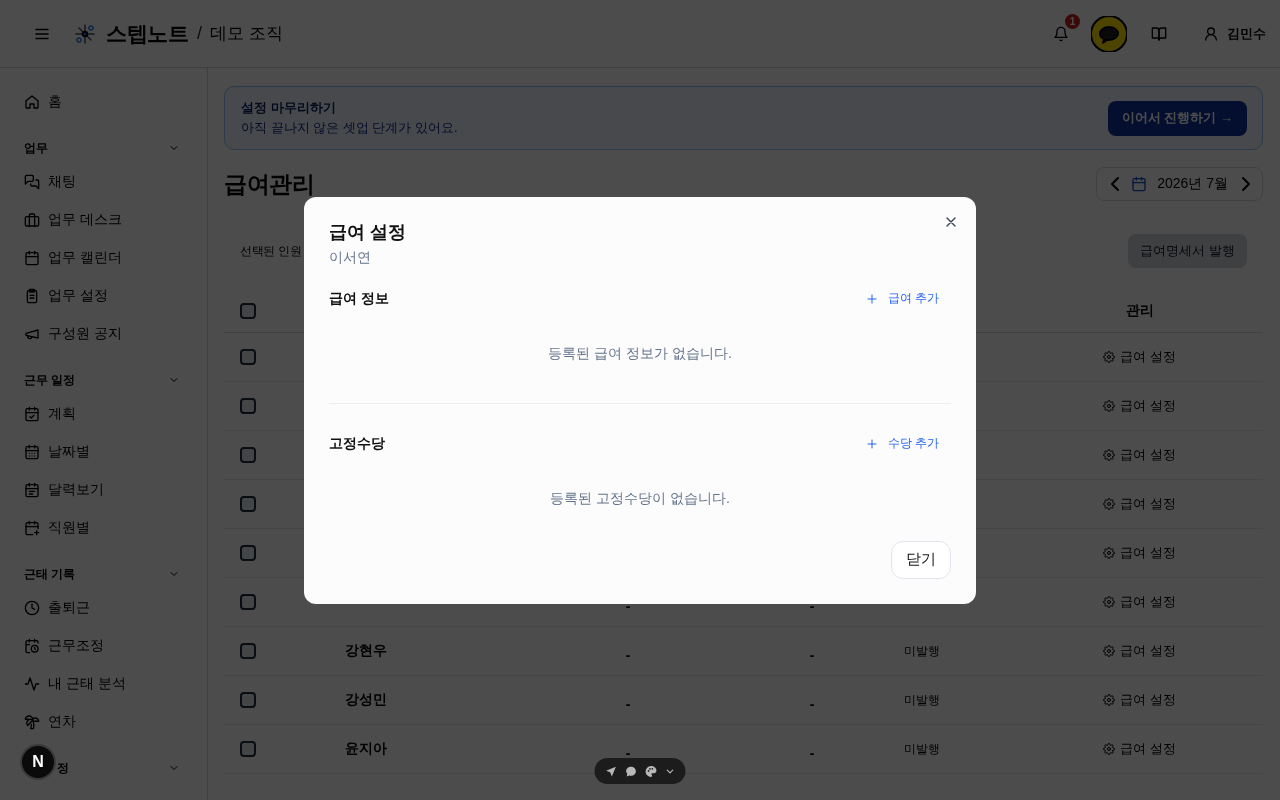 This screenshot has width=1280, height=800. I want to click on add-button: 수당 추가, so click(902, 443).